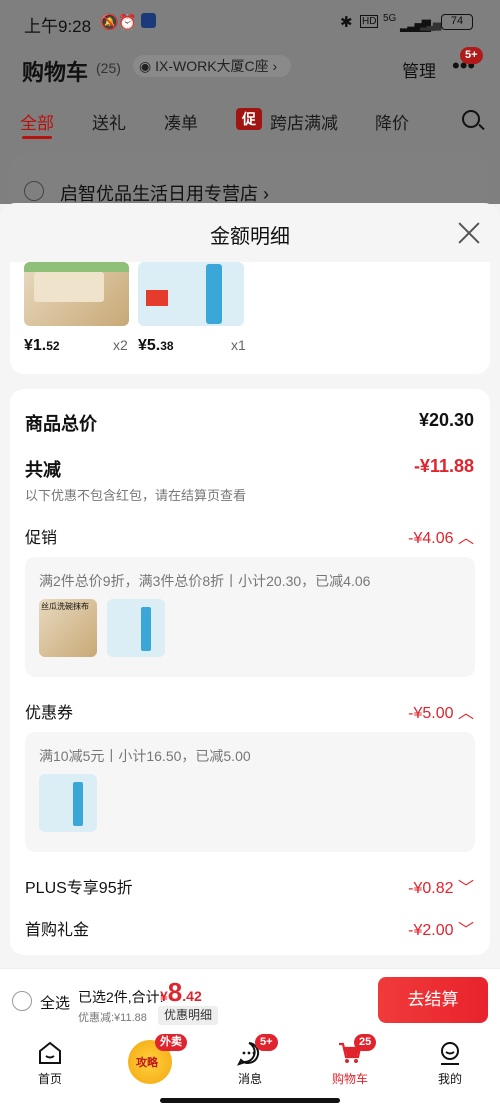 Image resolution: width=500 pixels, height=1111 pixels. I want to click on product-price-2: ¥5.38, so click(156, 345).